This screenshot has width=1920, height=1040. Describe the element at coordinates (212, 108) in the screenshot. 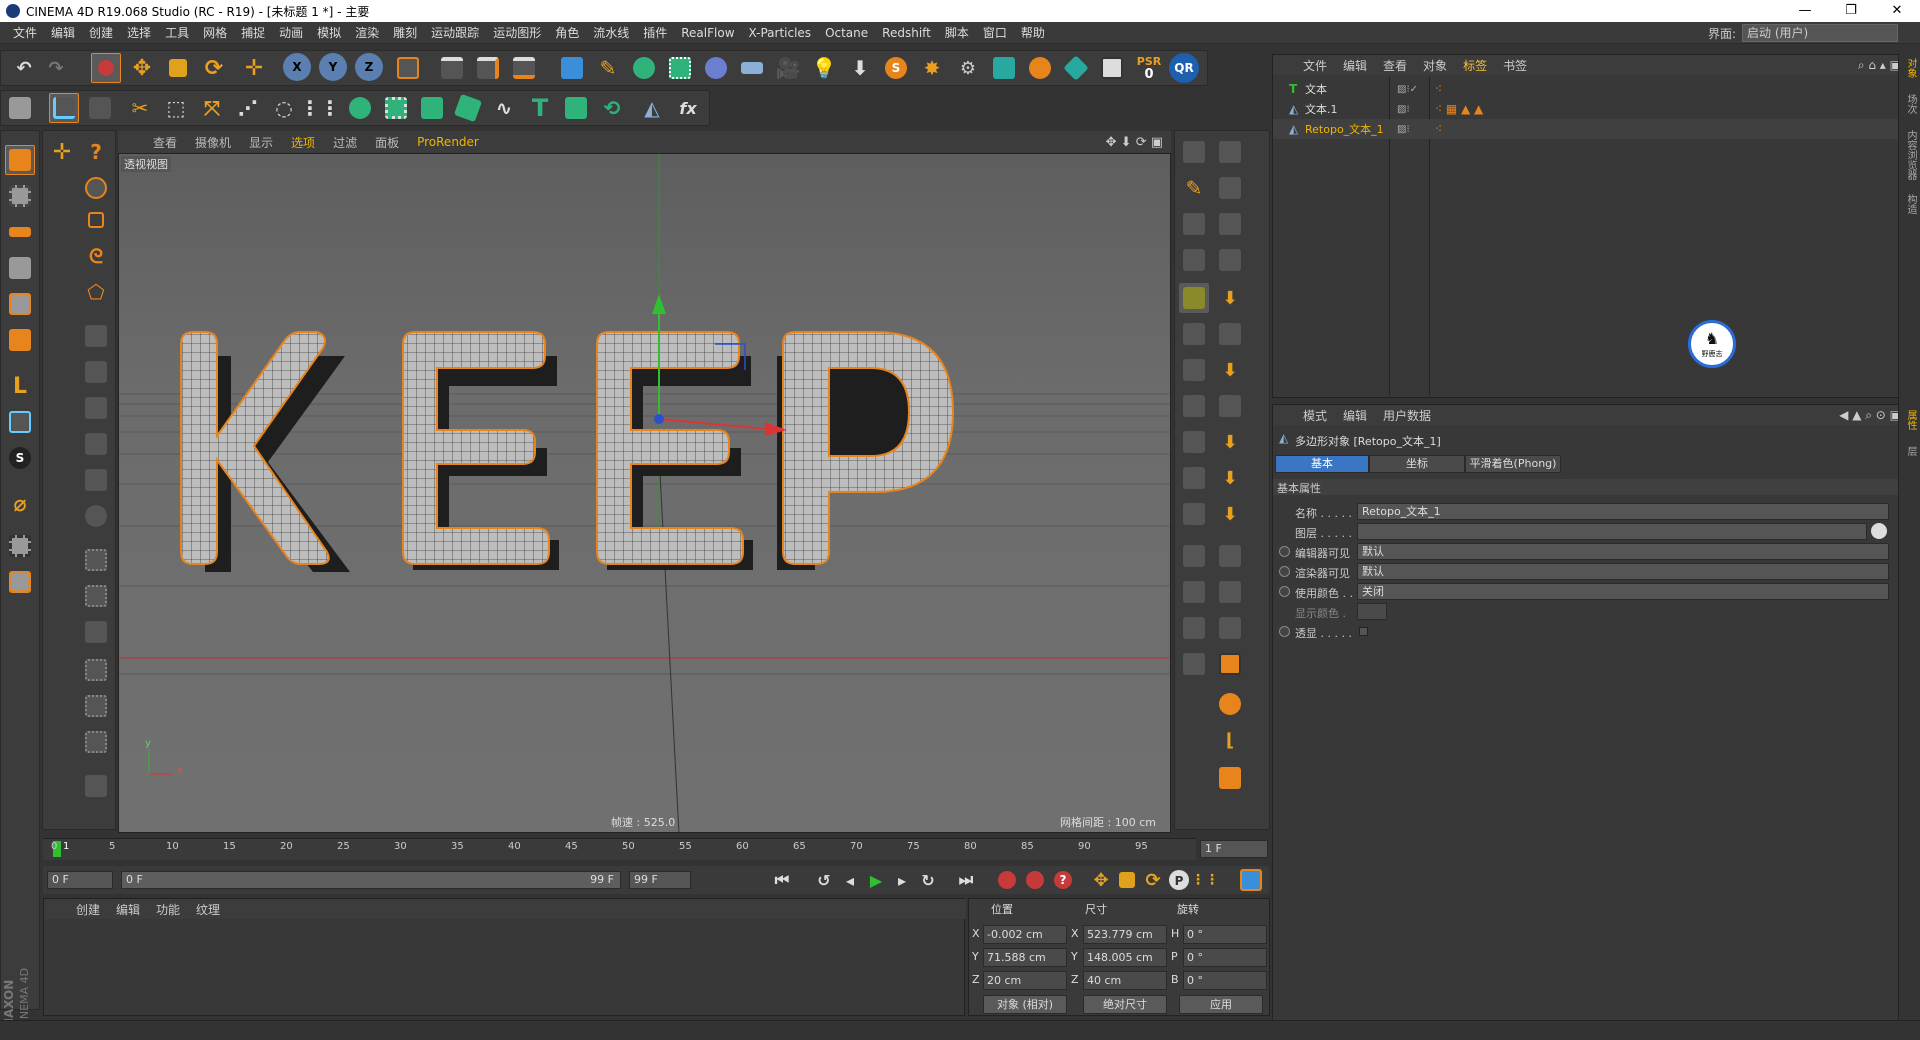

I see `magnet-icon: ⤧` at that location.